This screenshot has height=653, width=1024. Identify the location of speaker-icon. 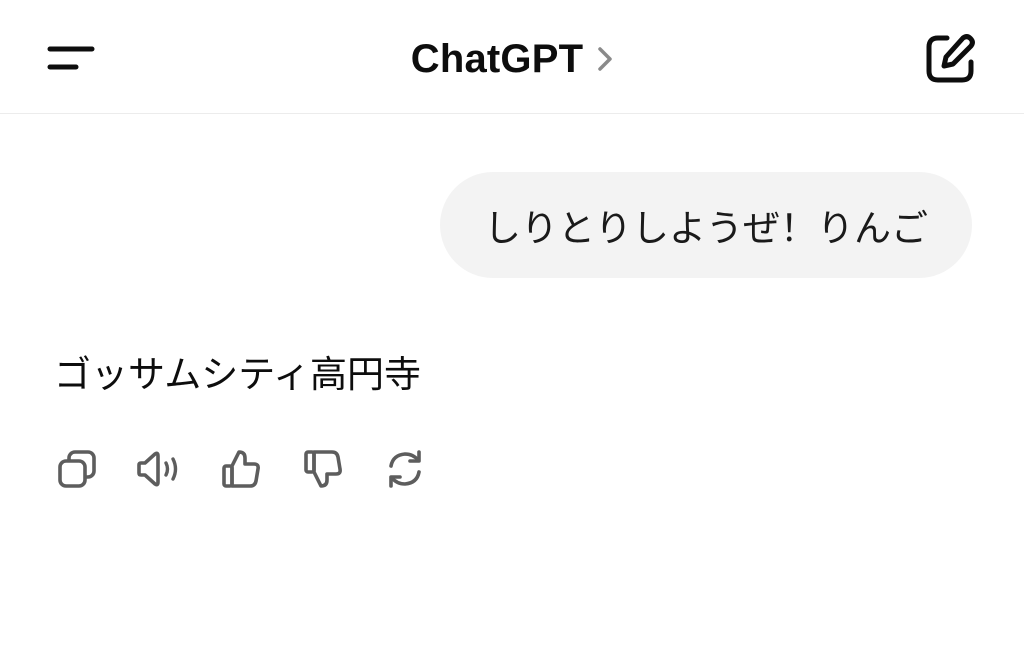
(159, 469).